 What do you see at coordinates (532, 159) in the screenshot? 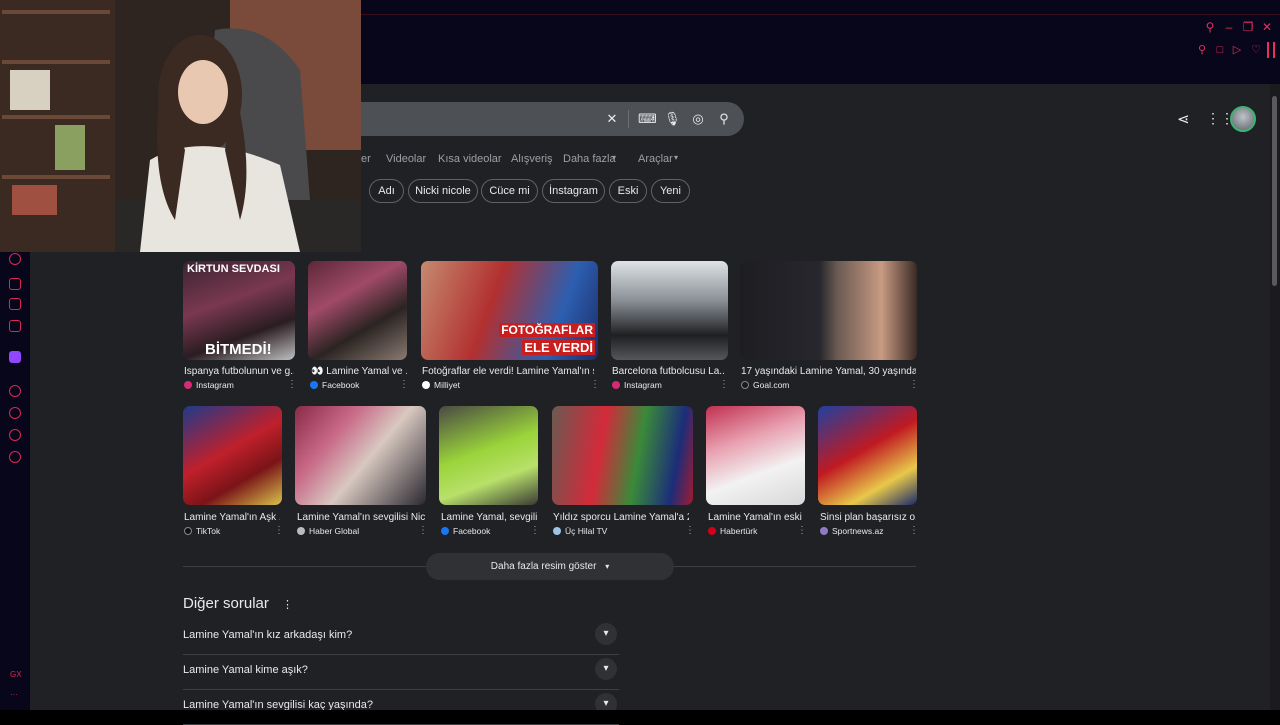
I see `tab-shopping: Alışveriş` at bounding box center [532, 159].